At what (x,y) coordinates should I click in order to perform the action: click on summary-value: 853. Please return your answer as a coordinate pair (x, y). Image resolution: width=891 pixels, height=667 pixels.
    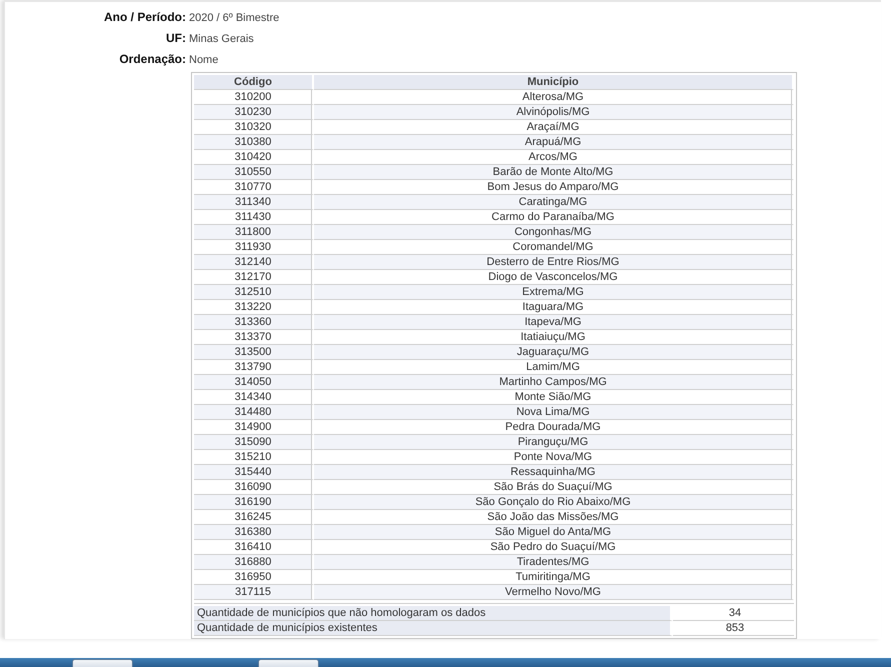
    Looking at the image, I should click on (733, 628).